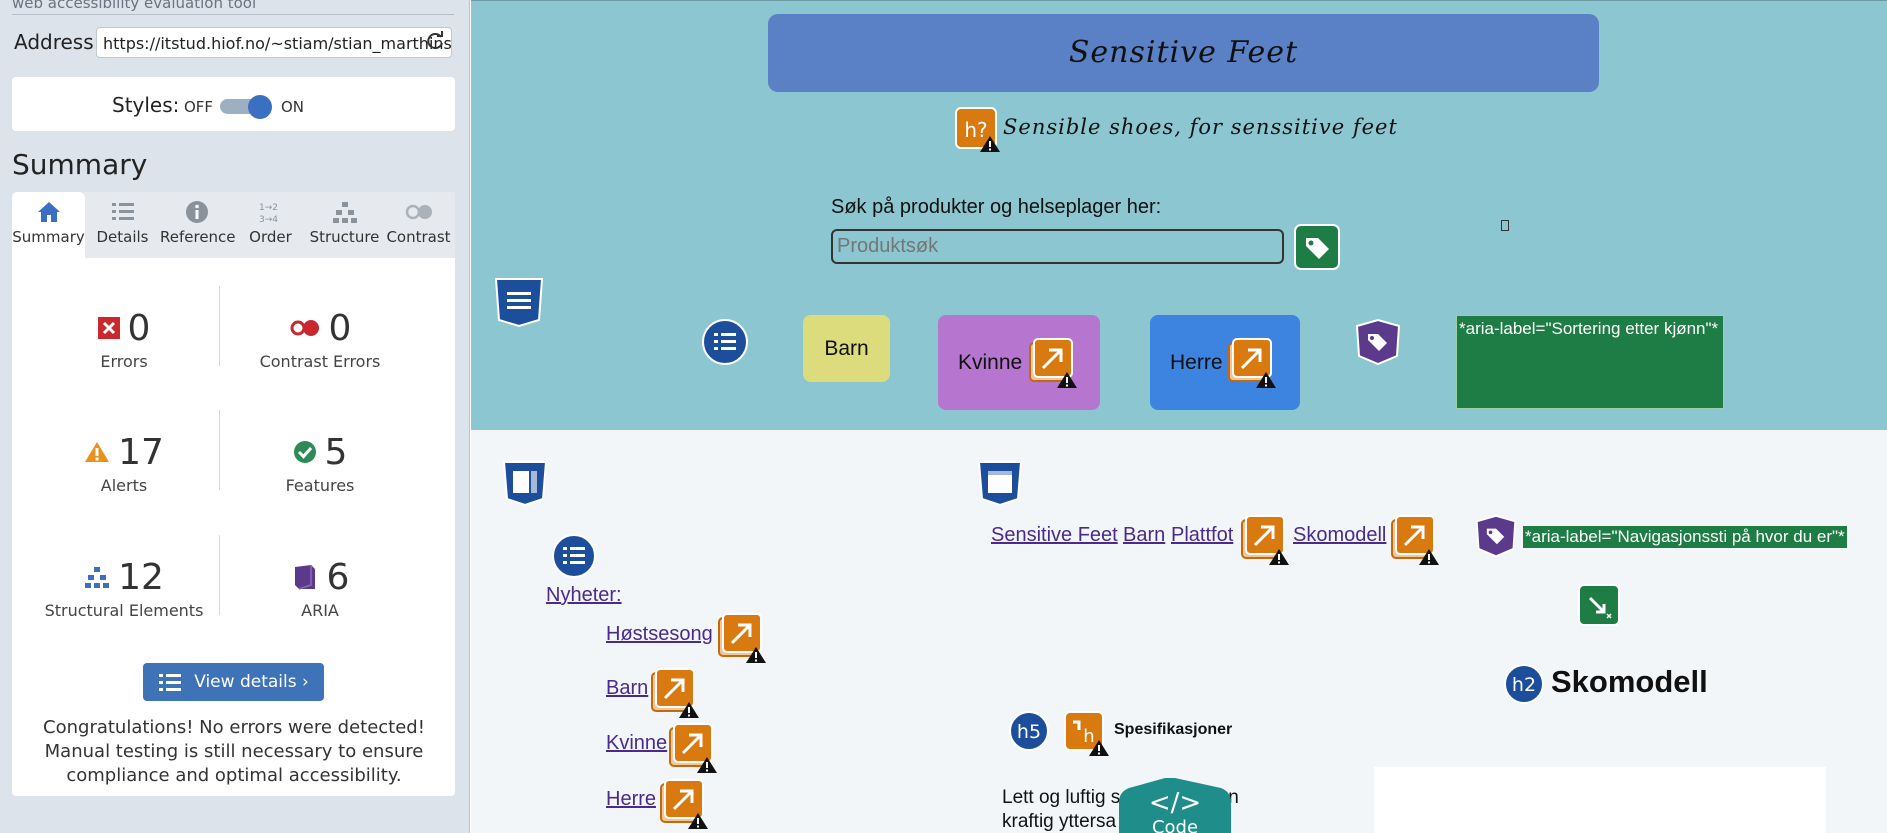 This screenshot has height=833, width=1887. What do you see at coordinates (1000, 483) in the screenshot?
I see `main-region-icon` at bounding box center [1000, 483].